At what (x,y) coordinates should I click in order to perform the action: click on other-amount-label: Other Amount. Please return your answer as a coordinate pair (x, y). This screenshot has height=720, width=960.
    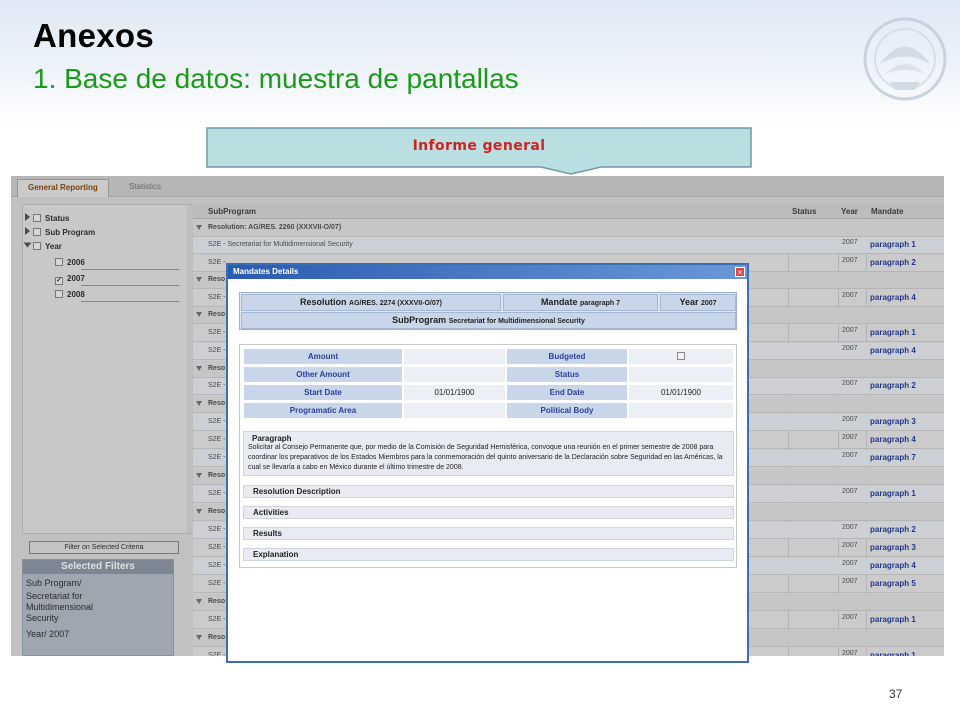
    Looking at the image, I should click on (323, 374).